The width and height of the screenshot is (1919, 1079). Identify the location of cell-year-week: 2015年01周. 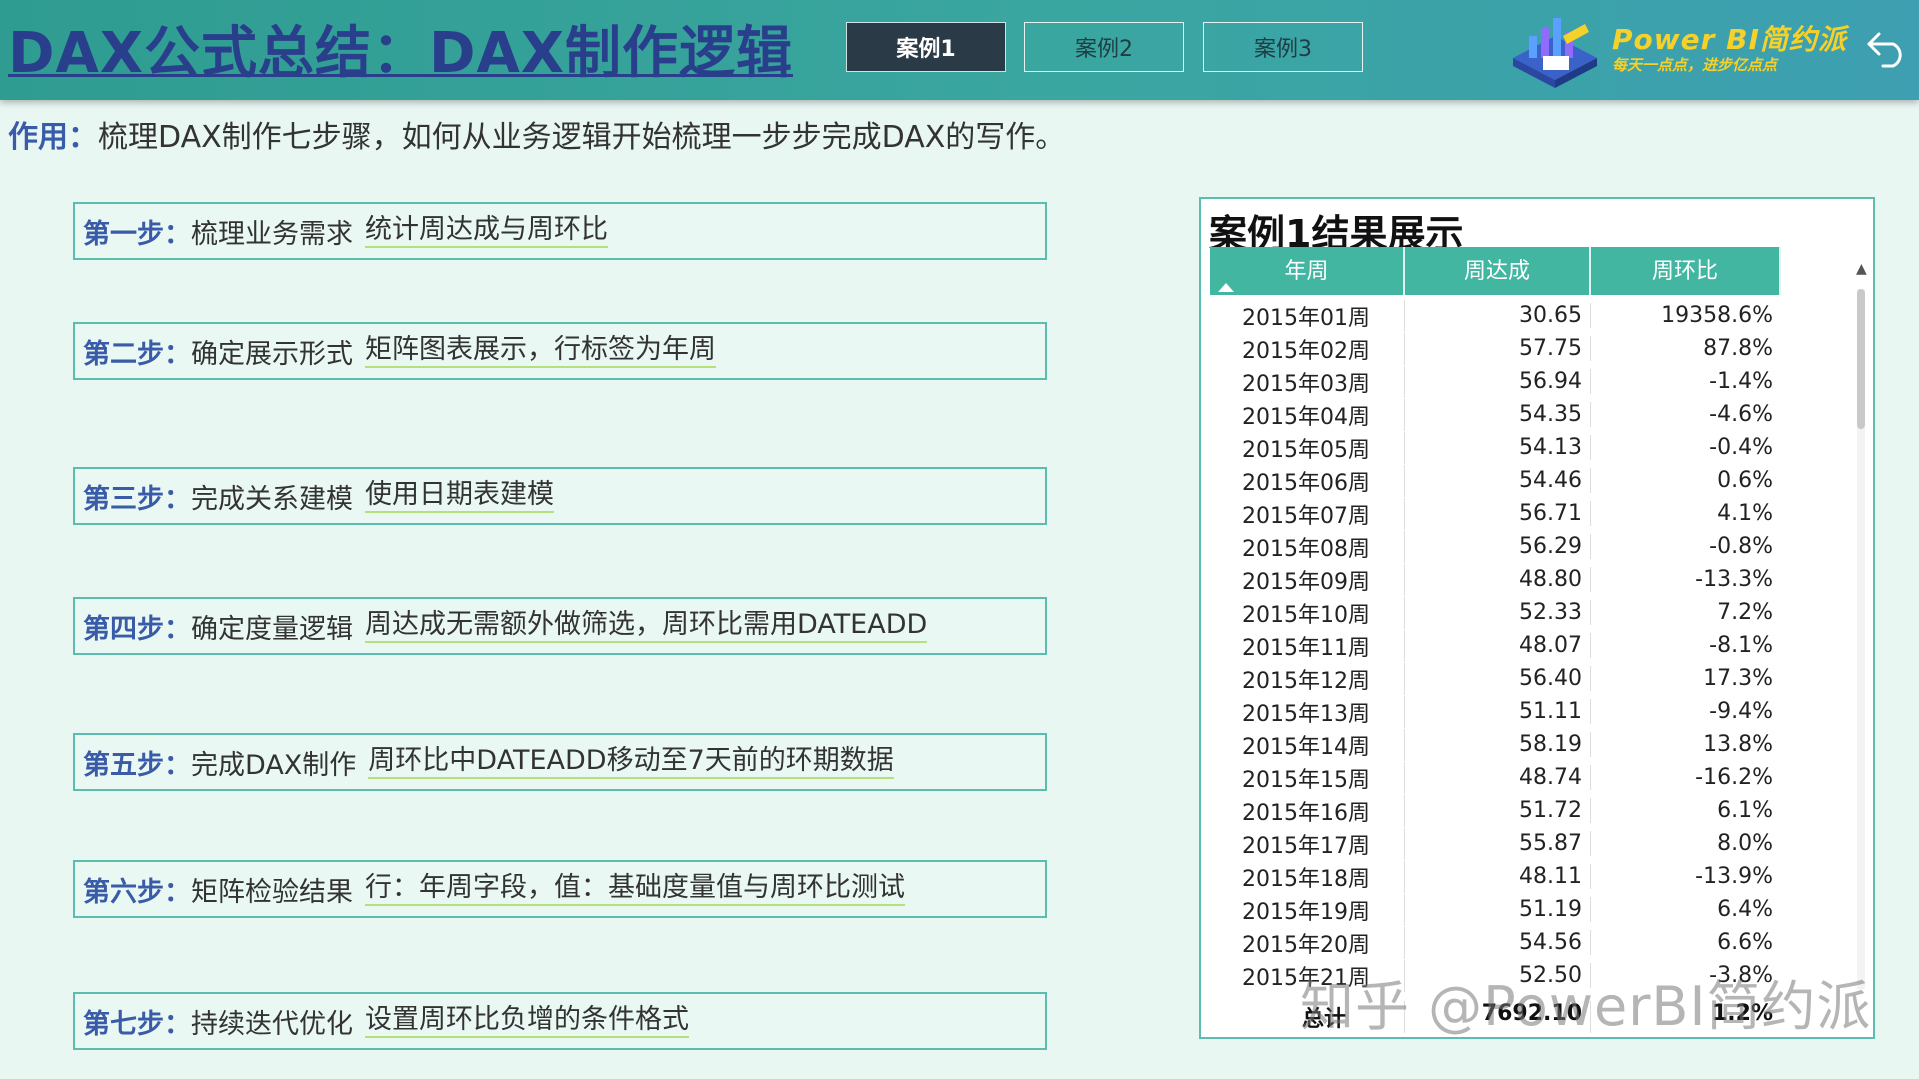
(1307, 315).